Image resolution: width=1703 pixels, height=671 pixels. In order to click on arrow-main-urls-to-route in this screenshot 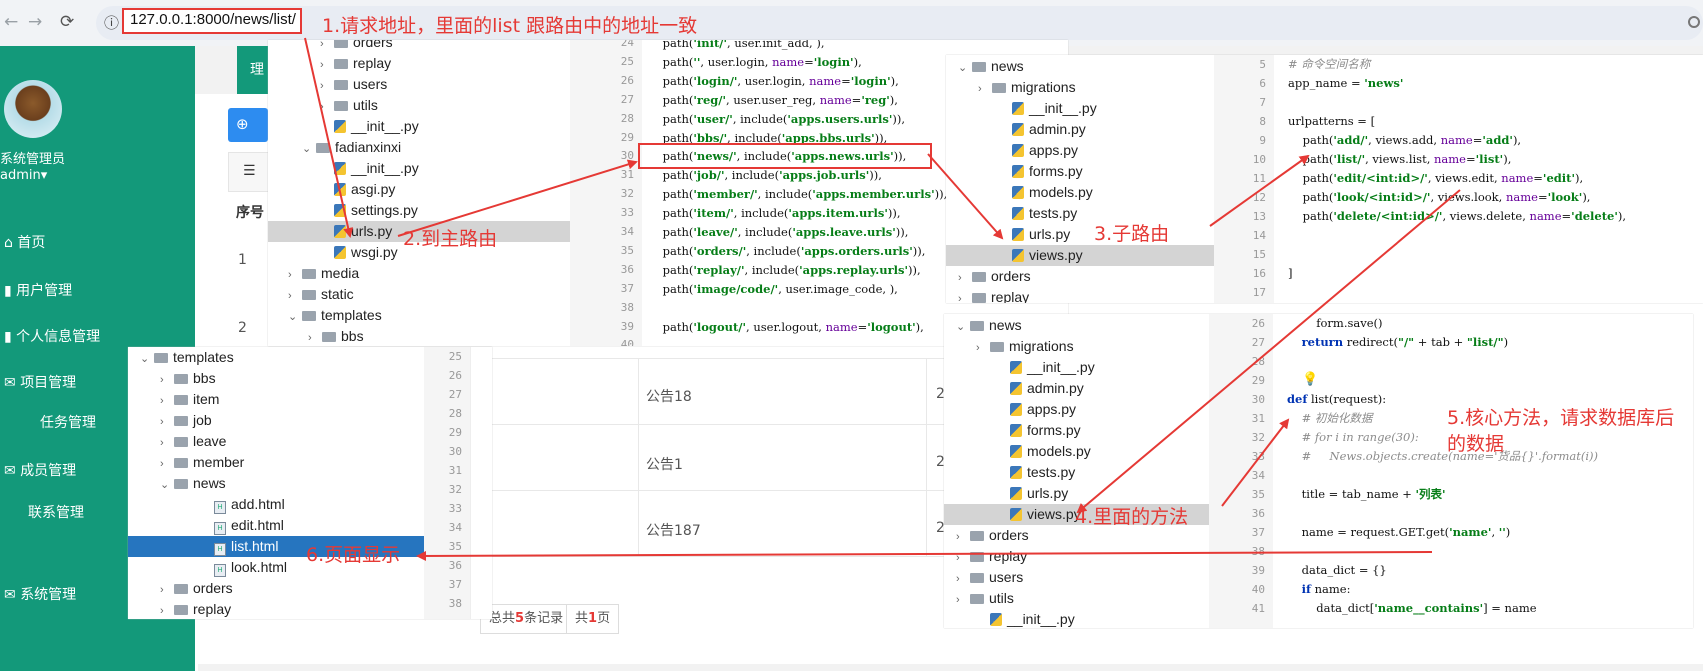, I will do `click(517, 198)`.